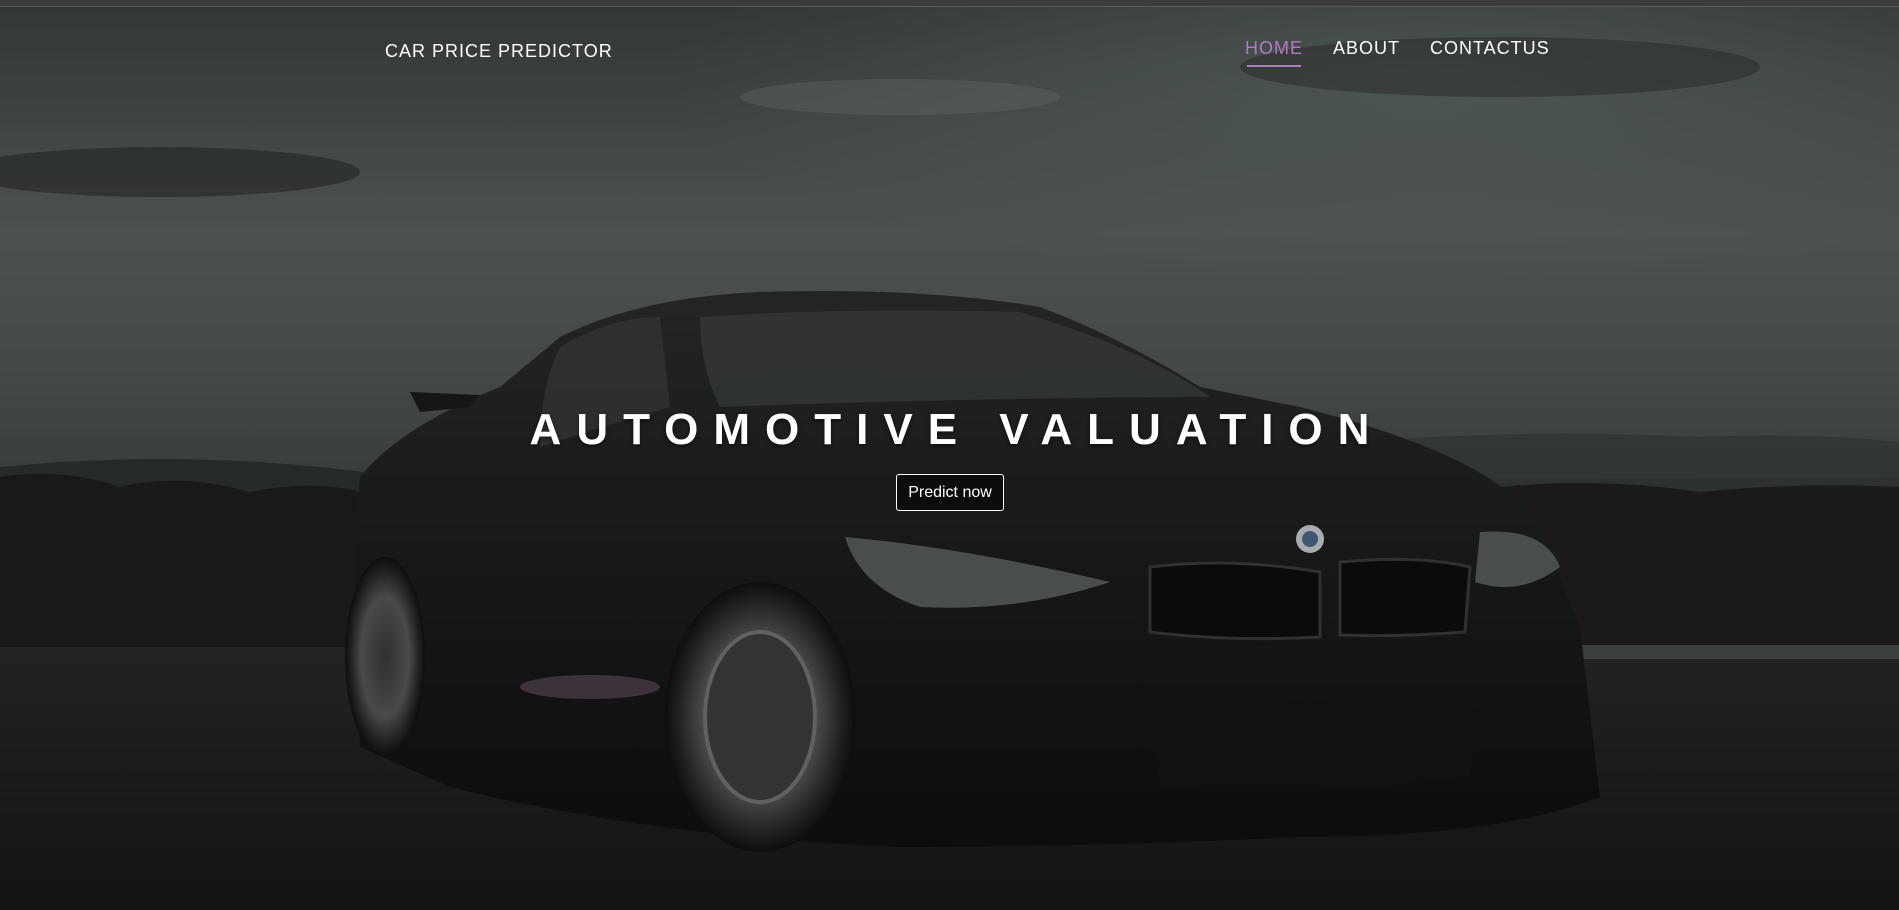  I want to click on navbar: CAR PRICE PREDICTOR HOME ABOUT CONTACTUS, so click(949, 47).